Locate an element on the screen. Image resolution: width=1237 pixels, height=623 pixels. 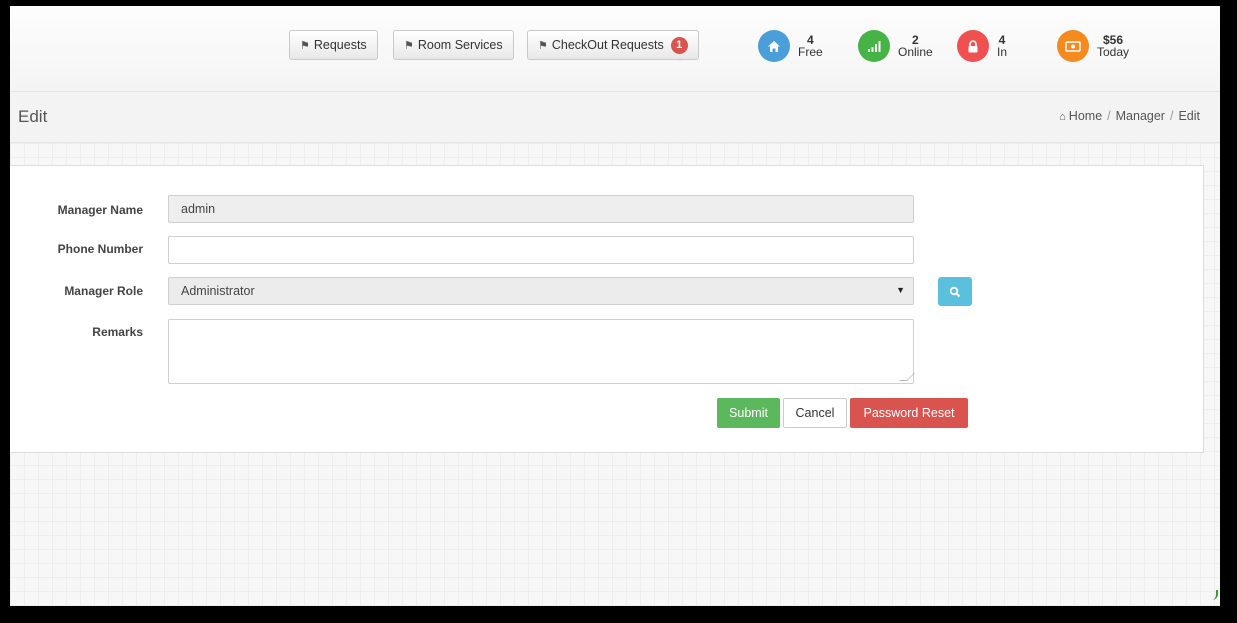
home-icon: ⌂ is located at coordinates (1062, 117).